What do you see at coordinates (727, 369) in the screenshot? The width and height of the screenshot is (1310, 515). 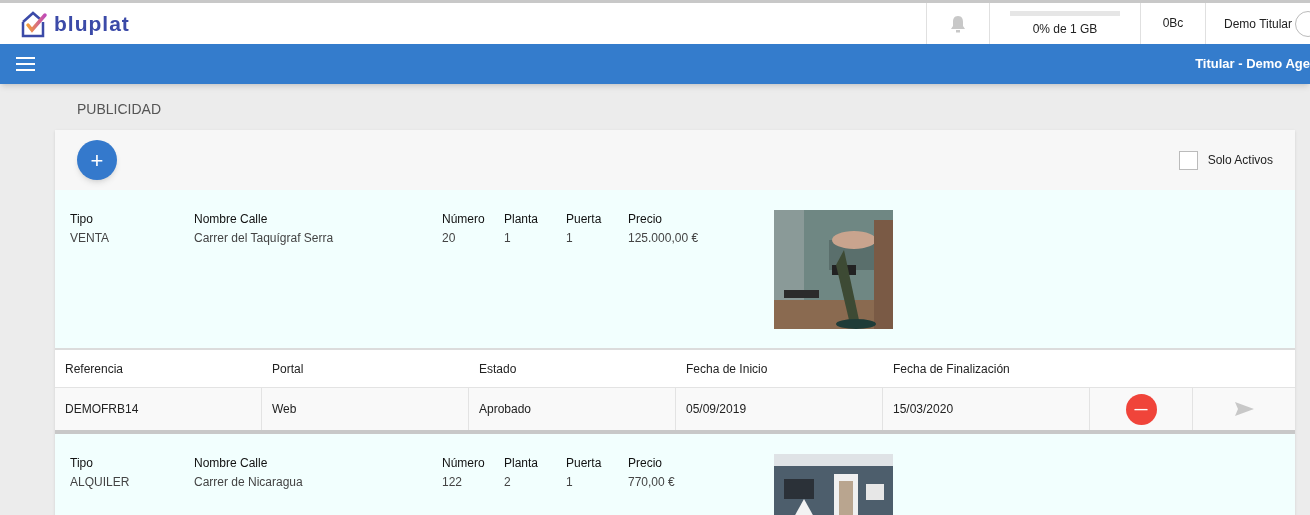 I see `column-header: Fecha de Inicio` at bounding box center [727, 369].